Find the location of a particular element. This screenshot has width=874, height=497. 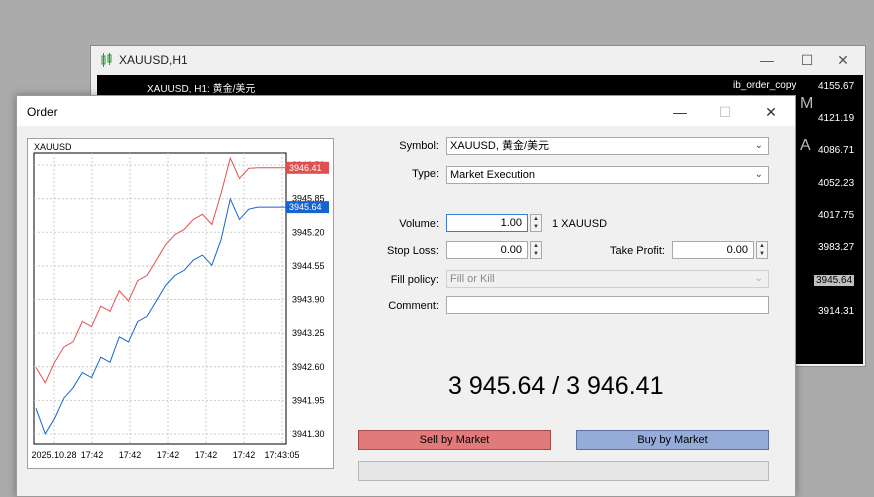

symbol-label: Symbol: is located at coordinates (419, 146).